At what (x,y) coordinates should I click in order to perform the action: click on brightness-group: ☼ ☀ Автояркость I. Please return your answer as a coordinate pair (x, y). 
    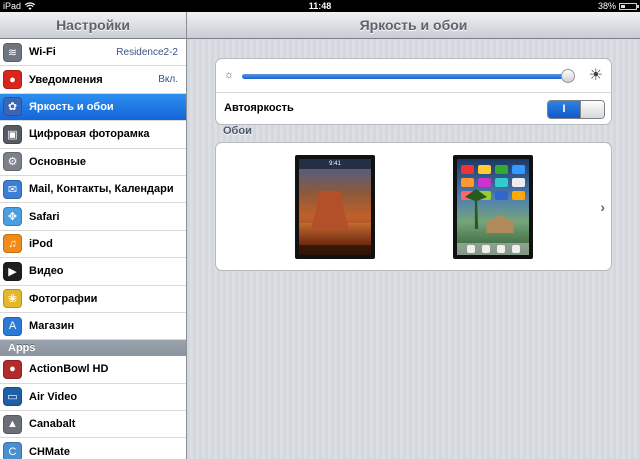
    Looking at the image, I should click on (413, 91).